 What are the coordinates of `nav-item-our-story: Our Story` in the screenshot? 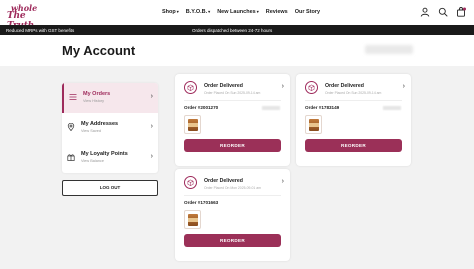 It's located at (307, 12).